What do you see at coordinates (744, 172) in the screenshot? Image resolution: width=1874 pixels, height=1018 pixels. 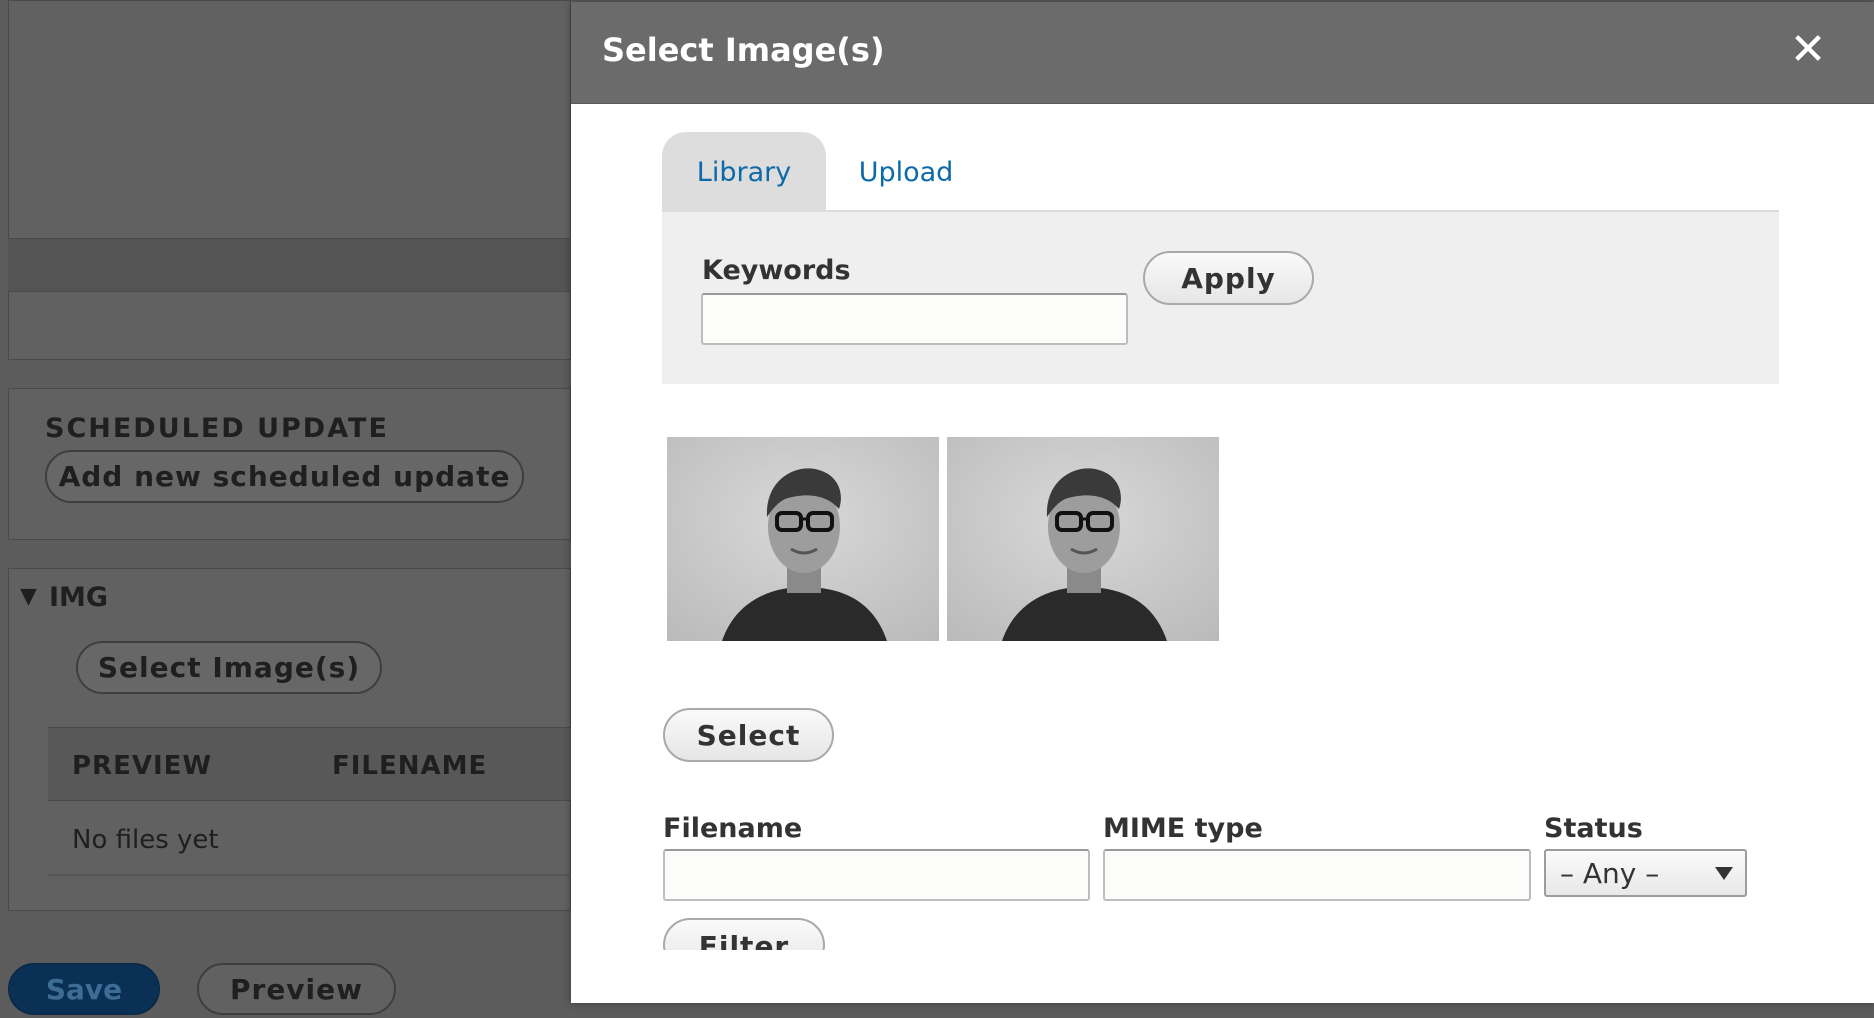 I see `tab-library: Library` at bounding box center [744, 172].